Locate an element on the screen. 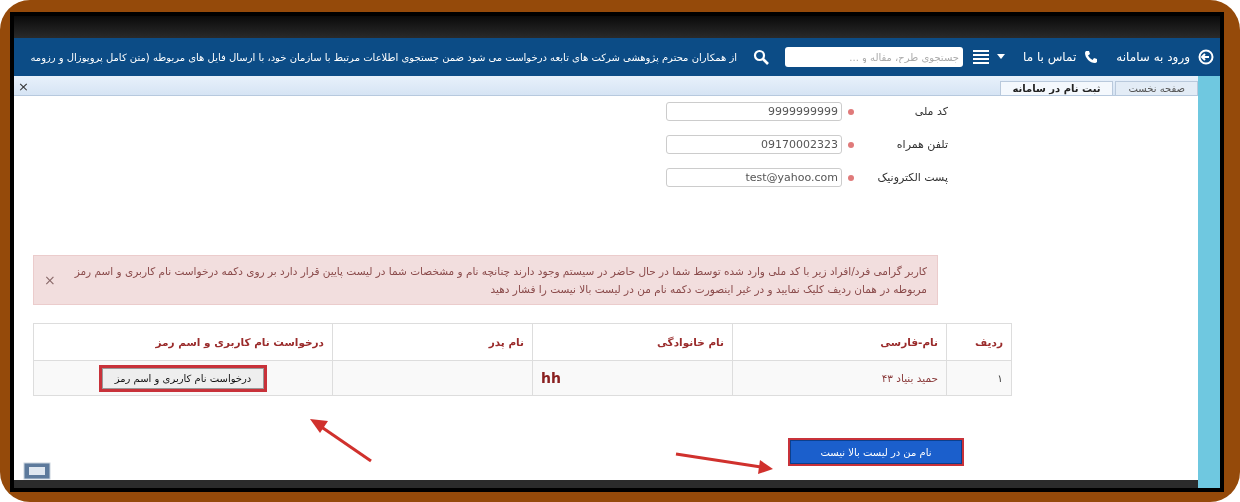 The width and height of the screenshot is (1240, 502). tab: ثبت نام در سامانه is located at coordinates (1056, 88).